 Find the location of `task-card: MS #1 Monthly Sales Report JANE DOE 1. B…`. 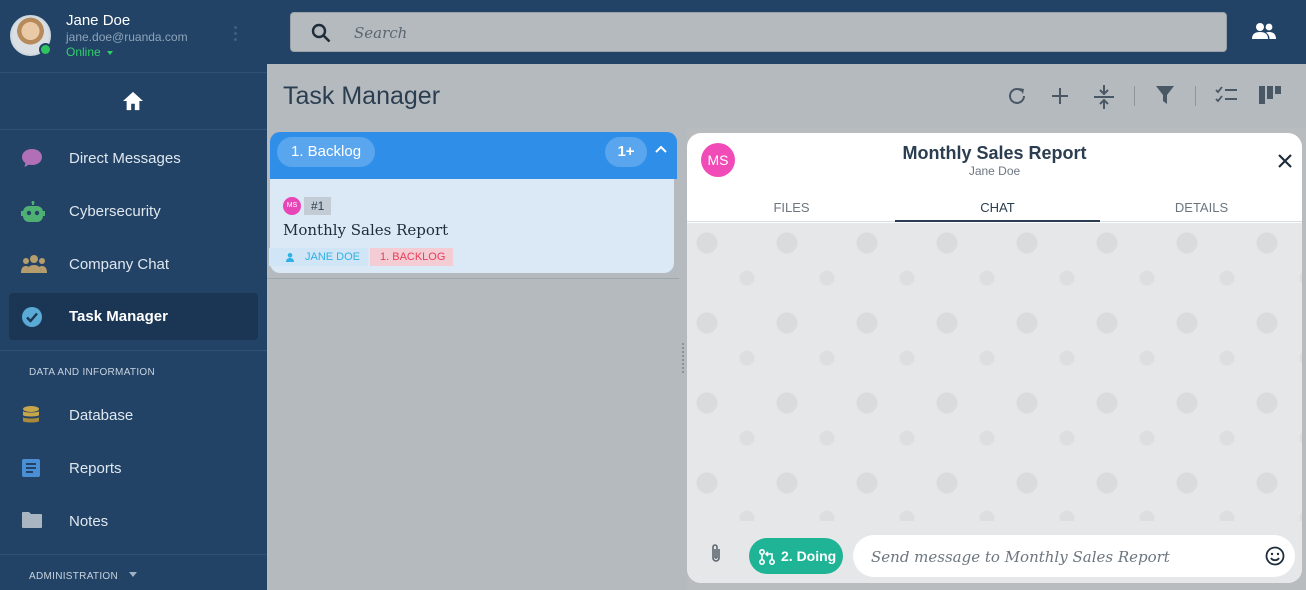

task-card: MS #1 Monthly Sales Report JANE DOE 1. B… is located at coordinates (471, 226).